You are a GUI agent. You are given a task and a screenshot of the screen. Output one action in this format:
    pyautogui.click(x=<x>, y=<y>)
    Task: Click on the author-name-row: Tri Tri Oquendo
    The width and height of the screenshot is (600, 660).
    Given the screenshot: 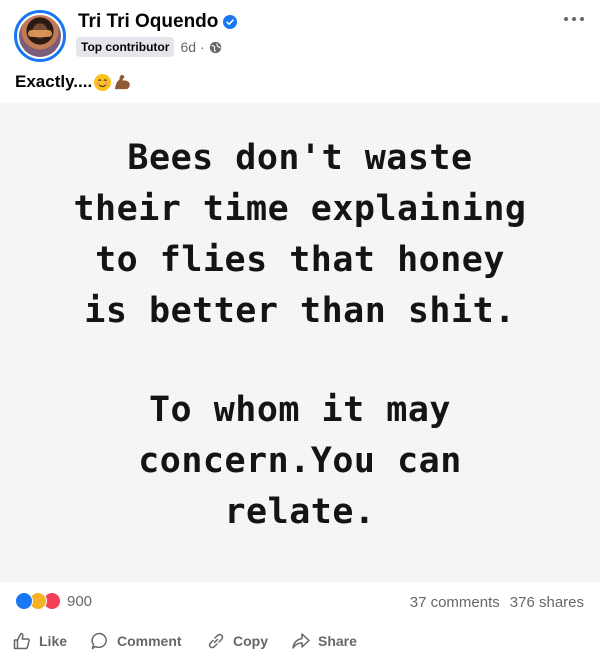 What is the action you would take?
    pyautogui.click(x=158, y=22)
    